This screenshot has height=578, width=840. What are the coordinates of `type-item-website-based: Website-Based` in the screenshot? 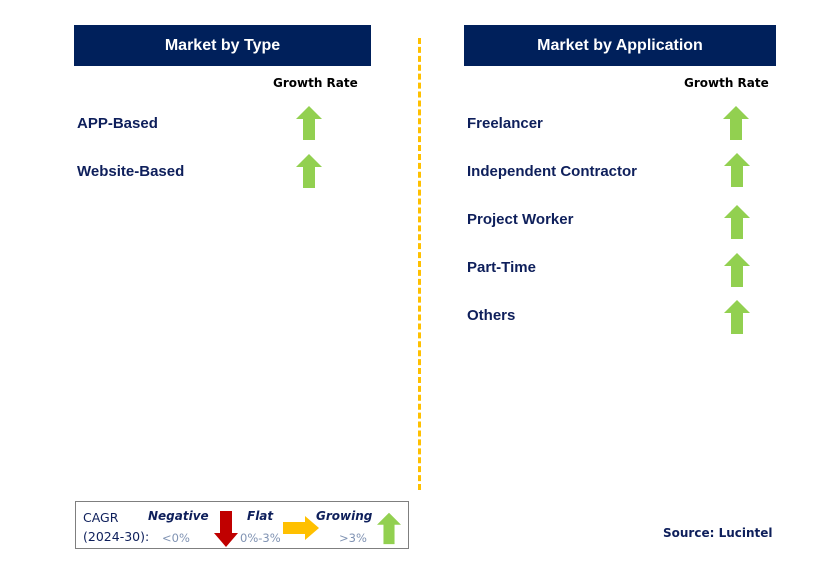 It's located at (131, 171).